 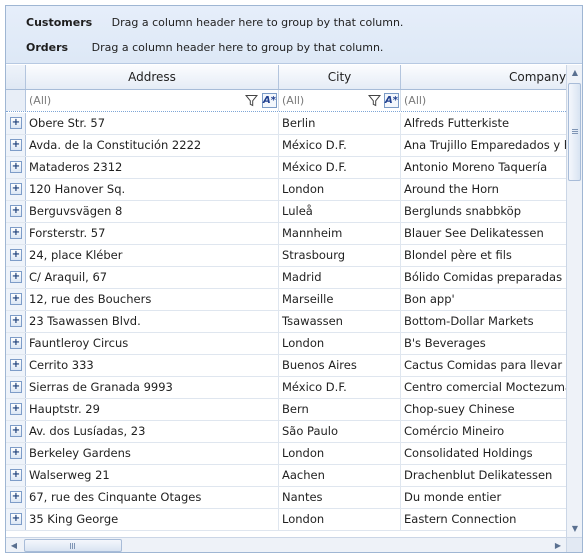 I want to click on cell-company: Berglunds snabbköp, so click(x=483, y=211).